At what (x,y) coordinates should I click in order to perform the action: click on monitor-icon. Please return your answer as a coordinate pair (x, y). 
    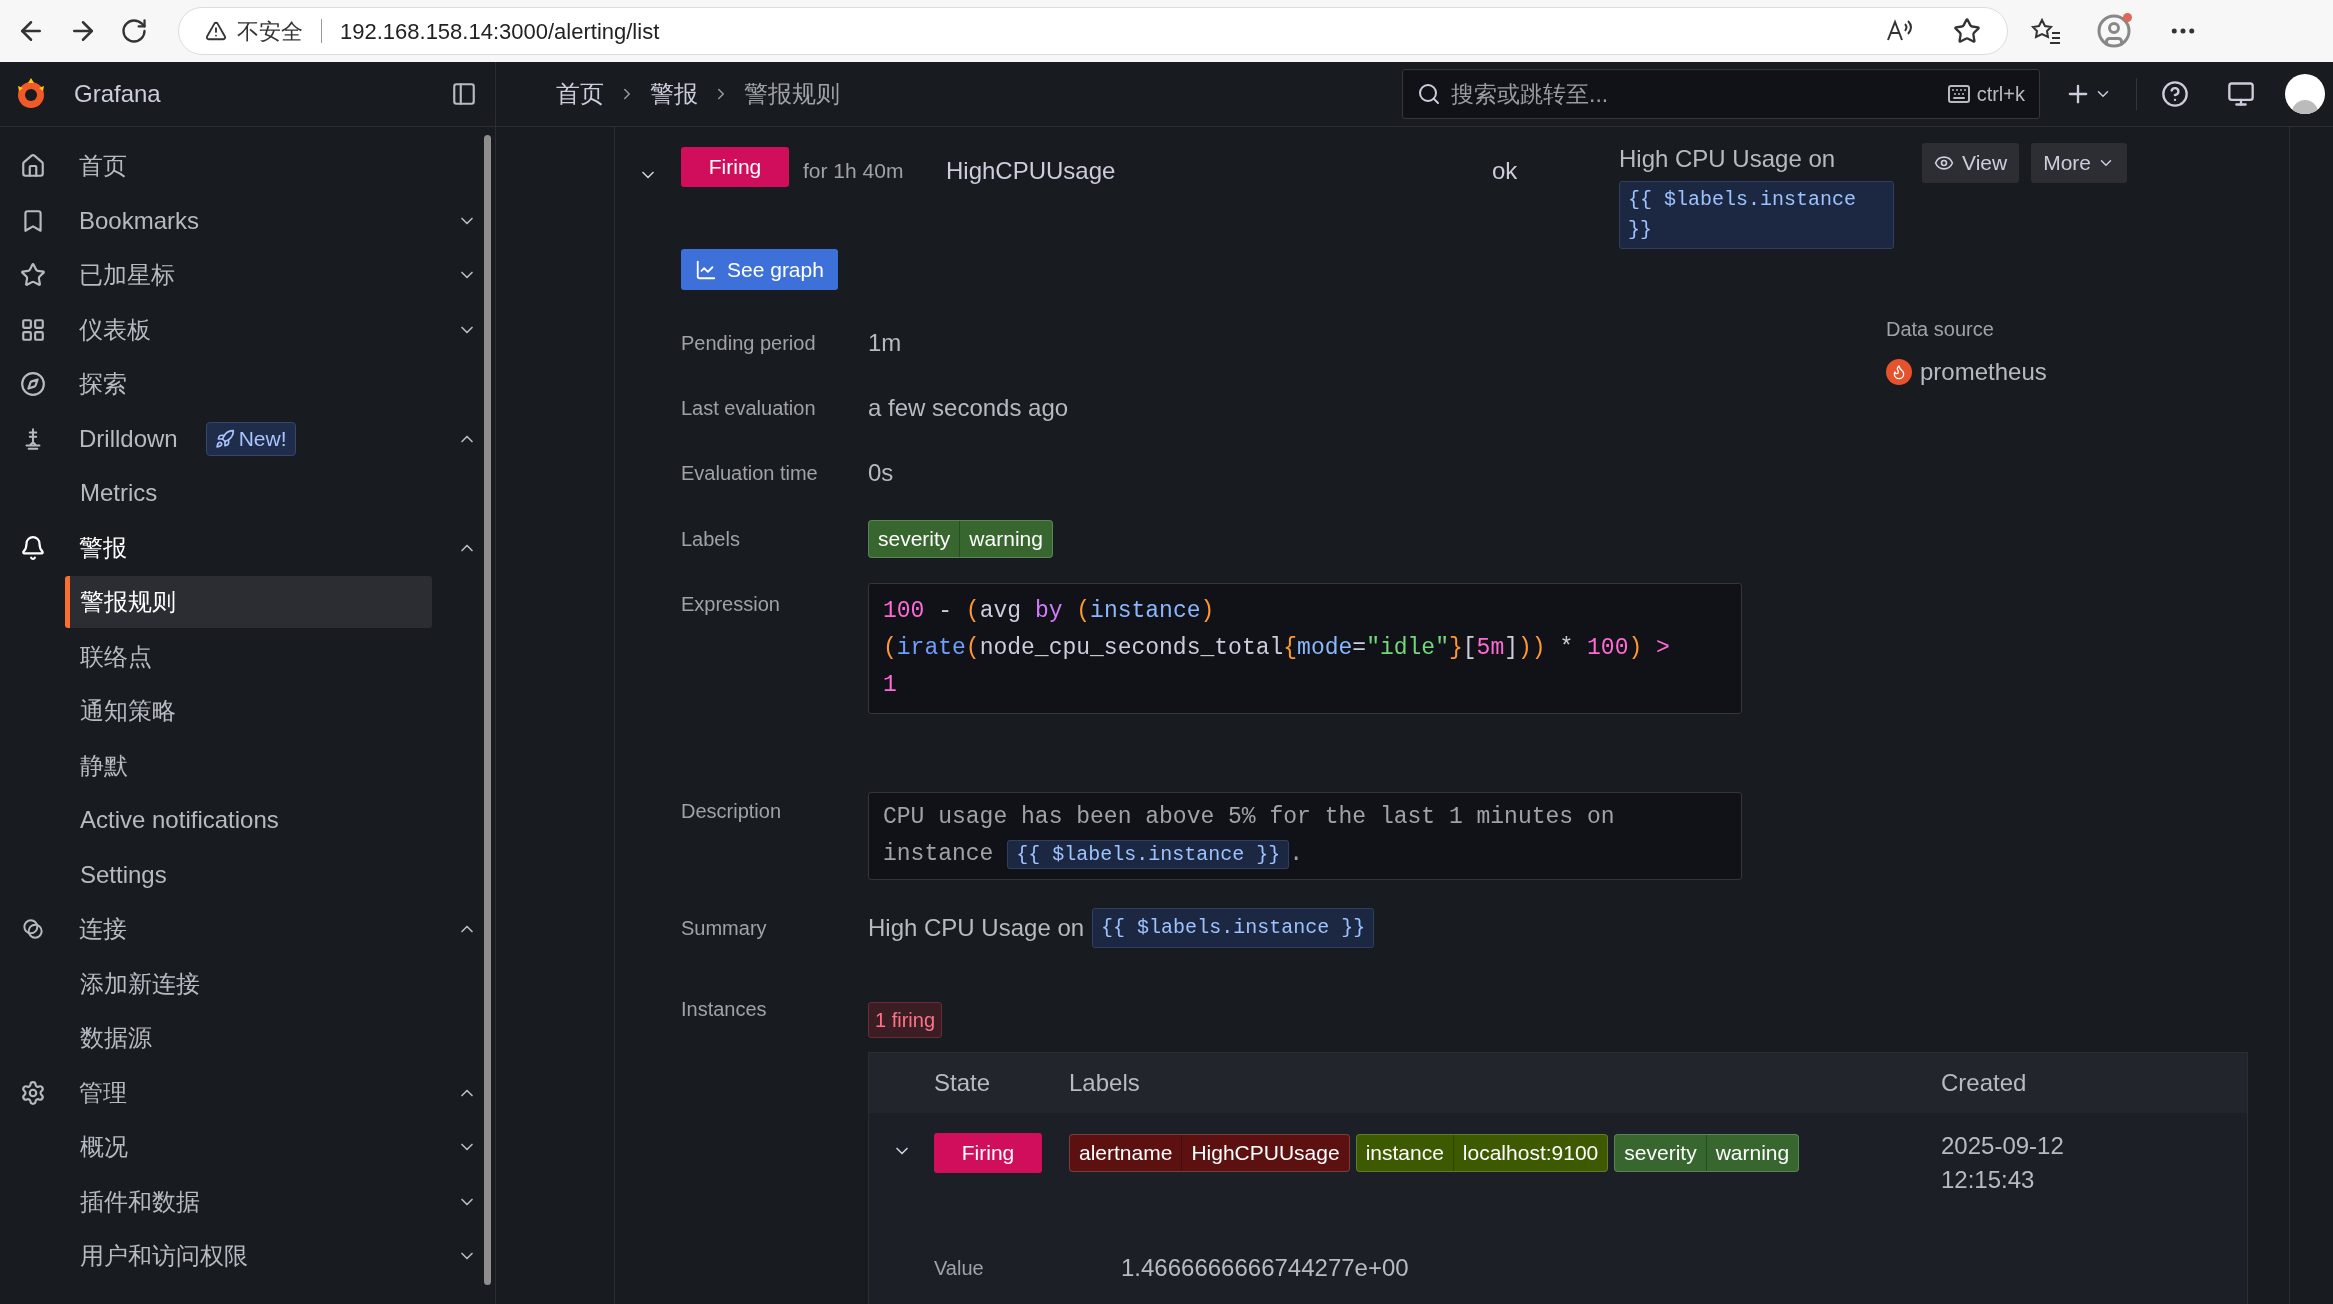
    Looking at the image, I should click on (2241, 94).